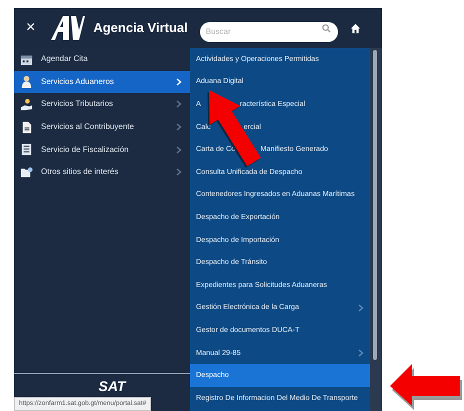 The width and height of the screenshot is (464, 411). What do you see at coordinates (375, 205) in the screenshot?
I see `scrollbar-thumb` at bounding box center [375, 205].